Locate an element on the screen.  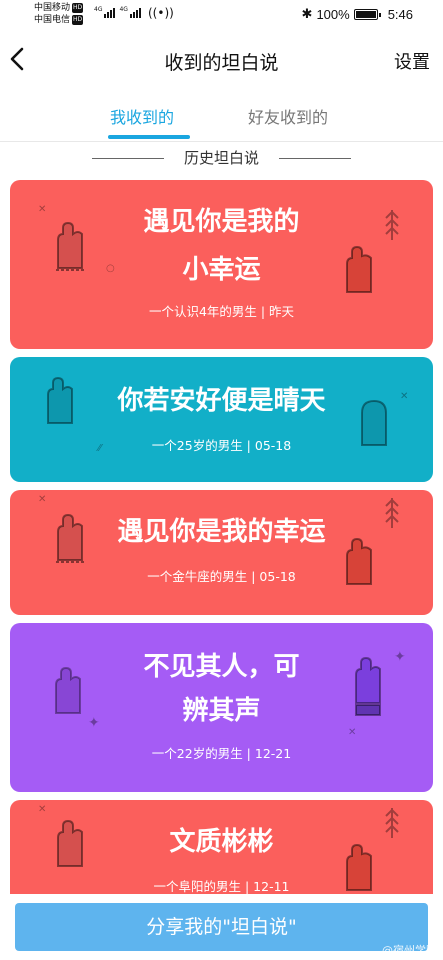
carrier-2: 中国电信 HD is located at coordinates (59, 20).